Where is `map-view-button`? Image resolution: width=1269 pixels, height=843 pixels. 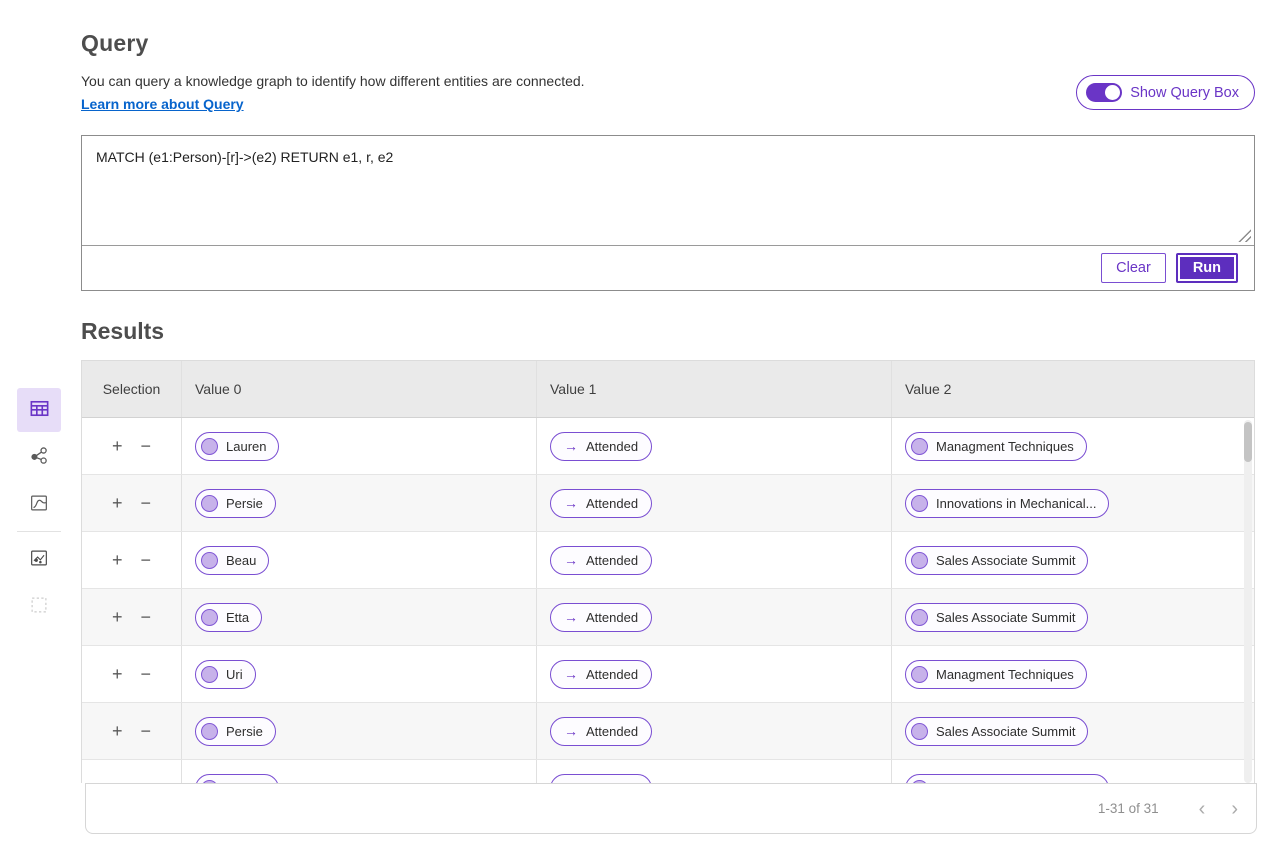 map-view-button is located at coordinates (39, 504).